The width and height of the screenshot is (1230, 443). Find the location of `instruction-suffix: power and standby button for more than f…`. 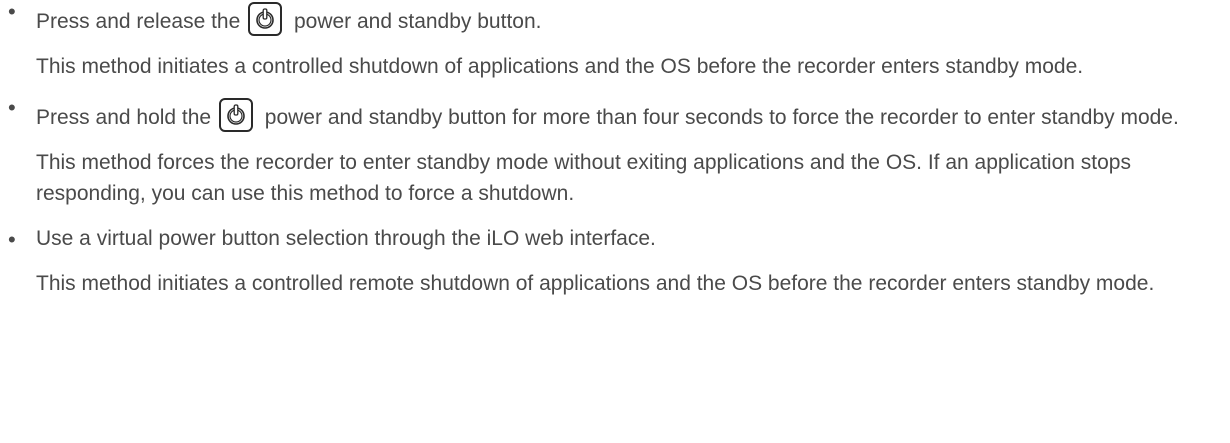

instruction-suffix: power and standby button for more than f… is located at coordinates (718, 117).